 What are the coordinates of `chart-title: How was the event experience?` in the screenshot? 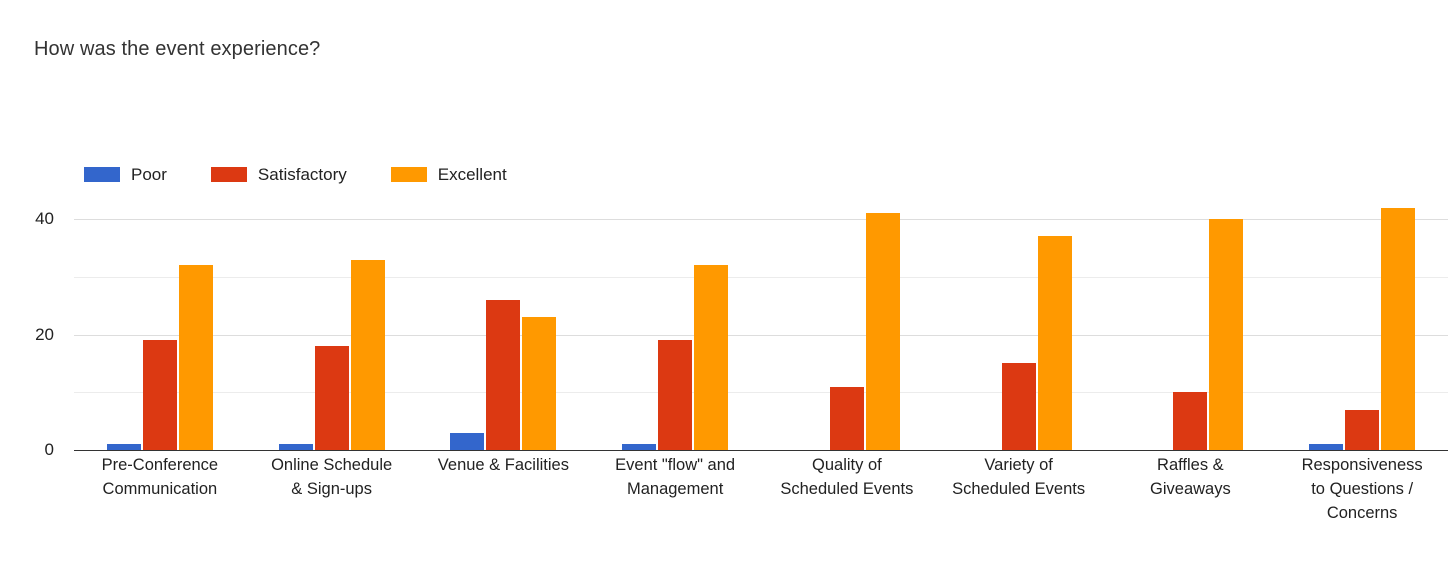 It's located at (177, 49).